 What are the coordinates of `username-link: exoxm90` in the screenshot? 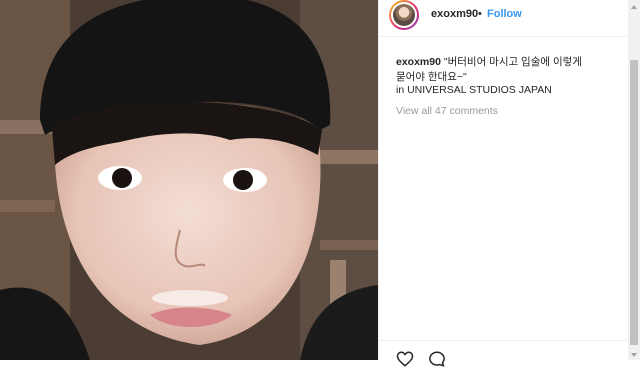 It's located at (454, 14).